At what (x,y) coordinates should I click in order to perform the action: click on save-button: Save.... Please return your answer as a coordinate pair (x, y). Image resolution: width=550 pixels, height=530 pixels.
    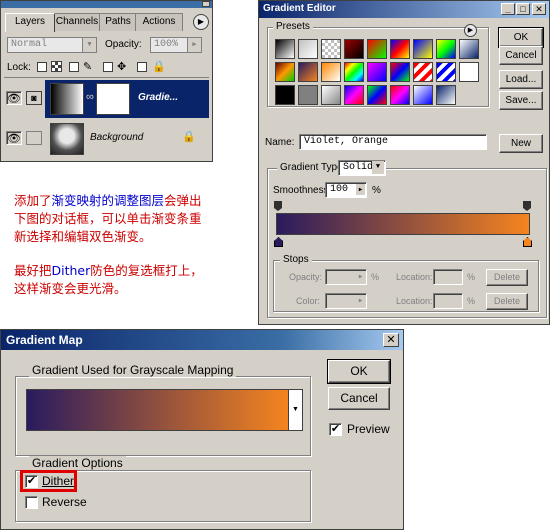
    Looking at the image, I should click on (521, 100).